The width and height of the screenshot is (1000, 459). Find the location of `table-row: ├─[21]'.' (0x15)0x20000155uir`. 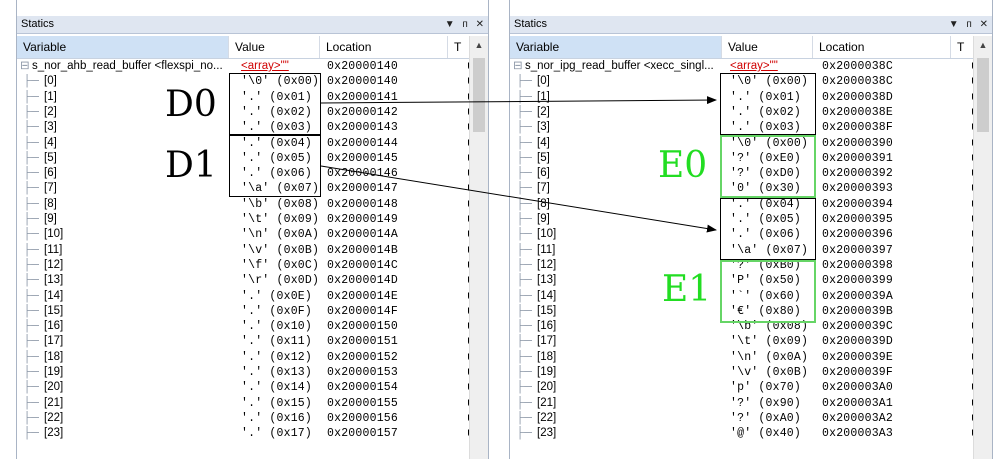

table-row: ├─[21]'.' (0x15)0x20000155uir is located at coordinates (248, 403).